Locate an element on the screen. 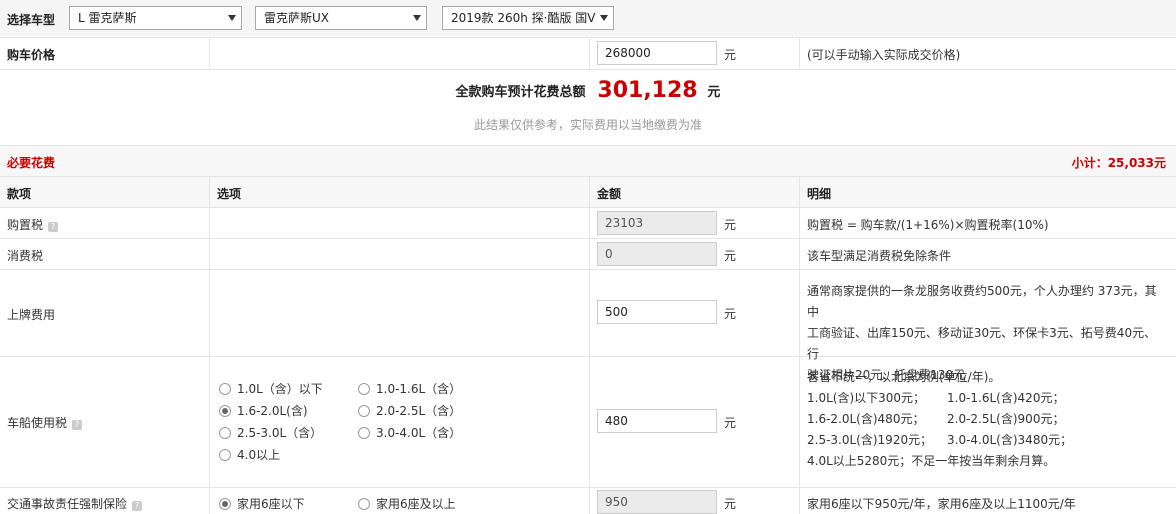  displacement-radio: 1.0L（含）以下 is located at coordinates (271, 388).